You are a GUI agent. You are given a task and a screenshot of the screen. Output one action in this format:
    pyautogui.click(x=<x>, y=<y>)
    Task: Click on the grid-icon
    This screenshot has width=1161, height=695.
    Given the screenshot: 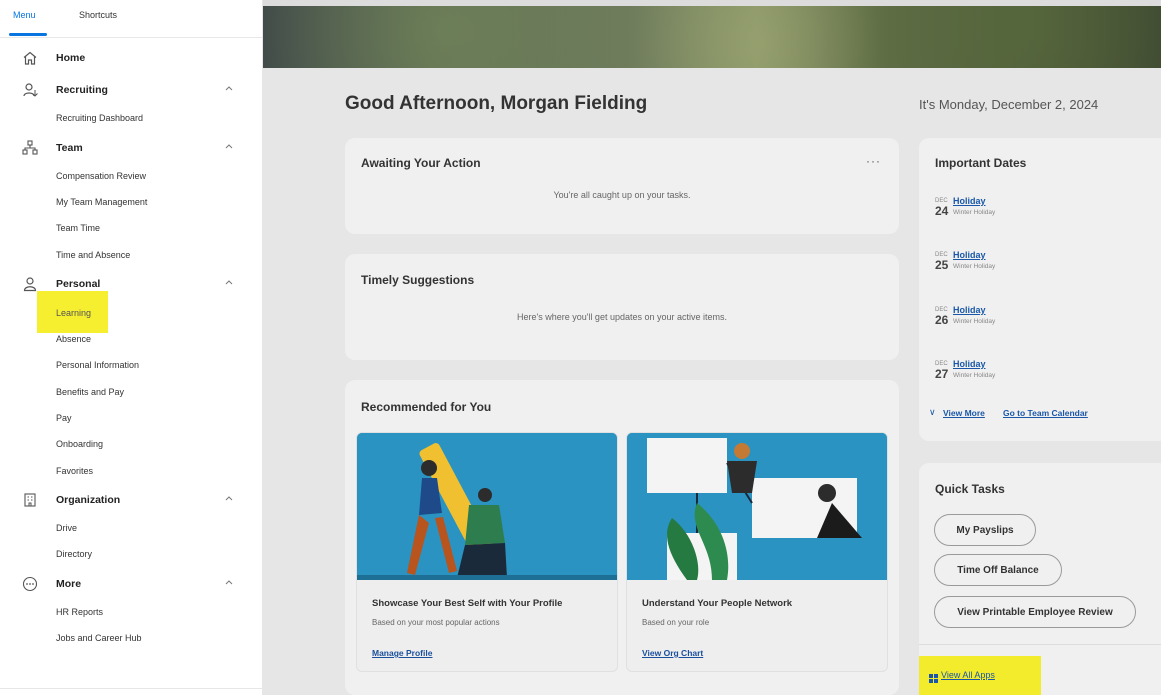 What is the action you would take?
    pyautogui.click(x=933, y=676)
    